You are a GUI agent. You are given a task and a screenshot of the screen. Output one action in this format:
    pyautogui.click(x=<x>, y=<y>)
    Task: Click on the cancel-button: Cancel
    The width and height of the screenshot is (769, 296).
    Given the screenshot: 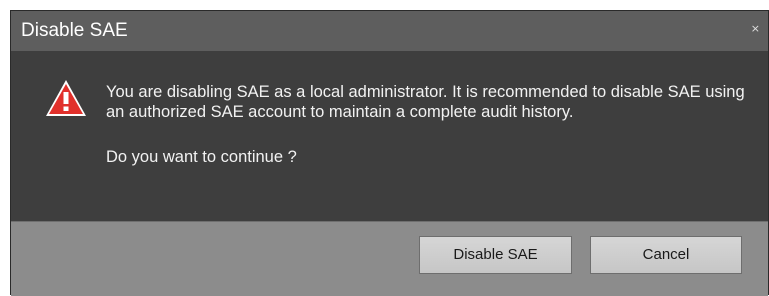 What is the action you would take?
    pyautogui.click(x=666, y=255)
    